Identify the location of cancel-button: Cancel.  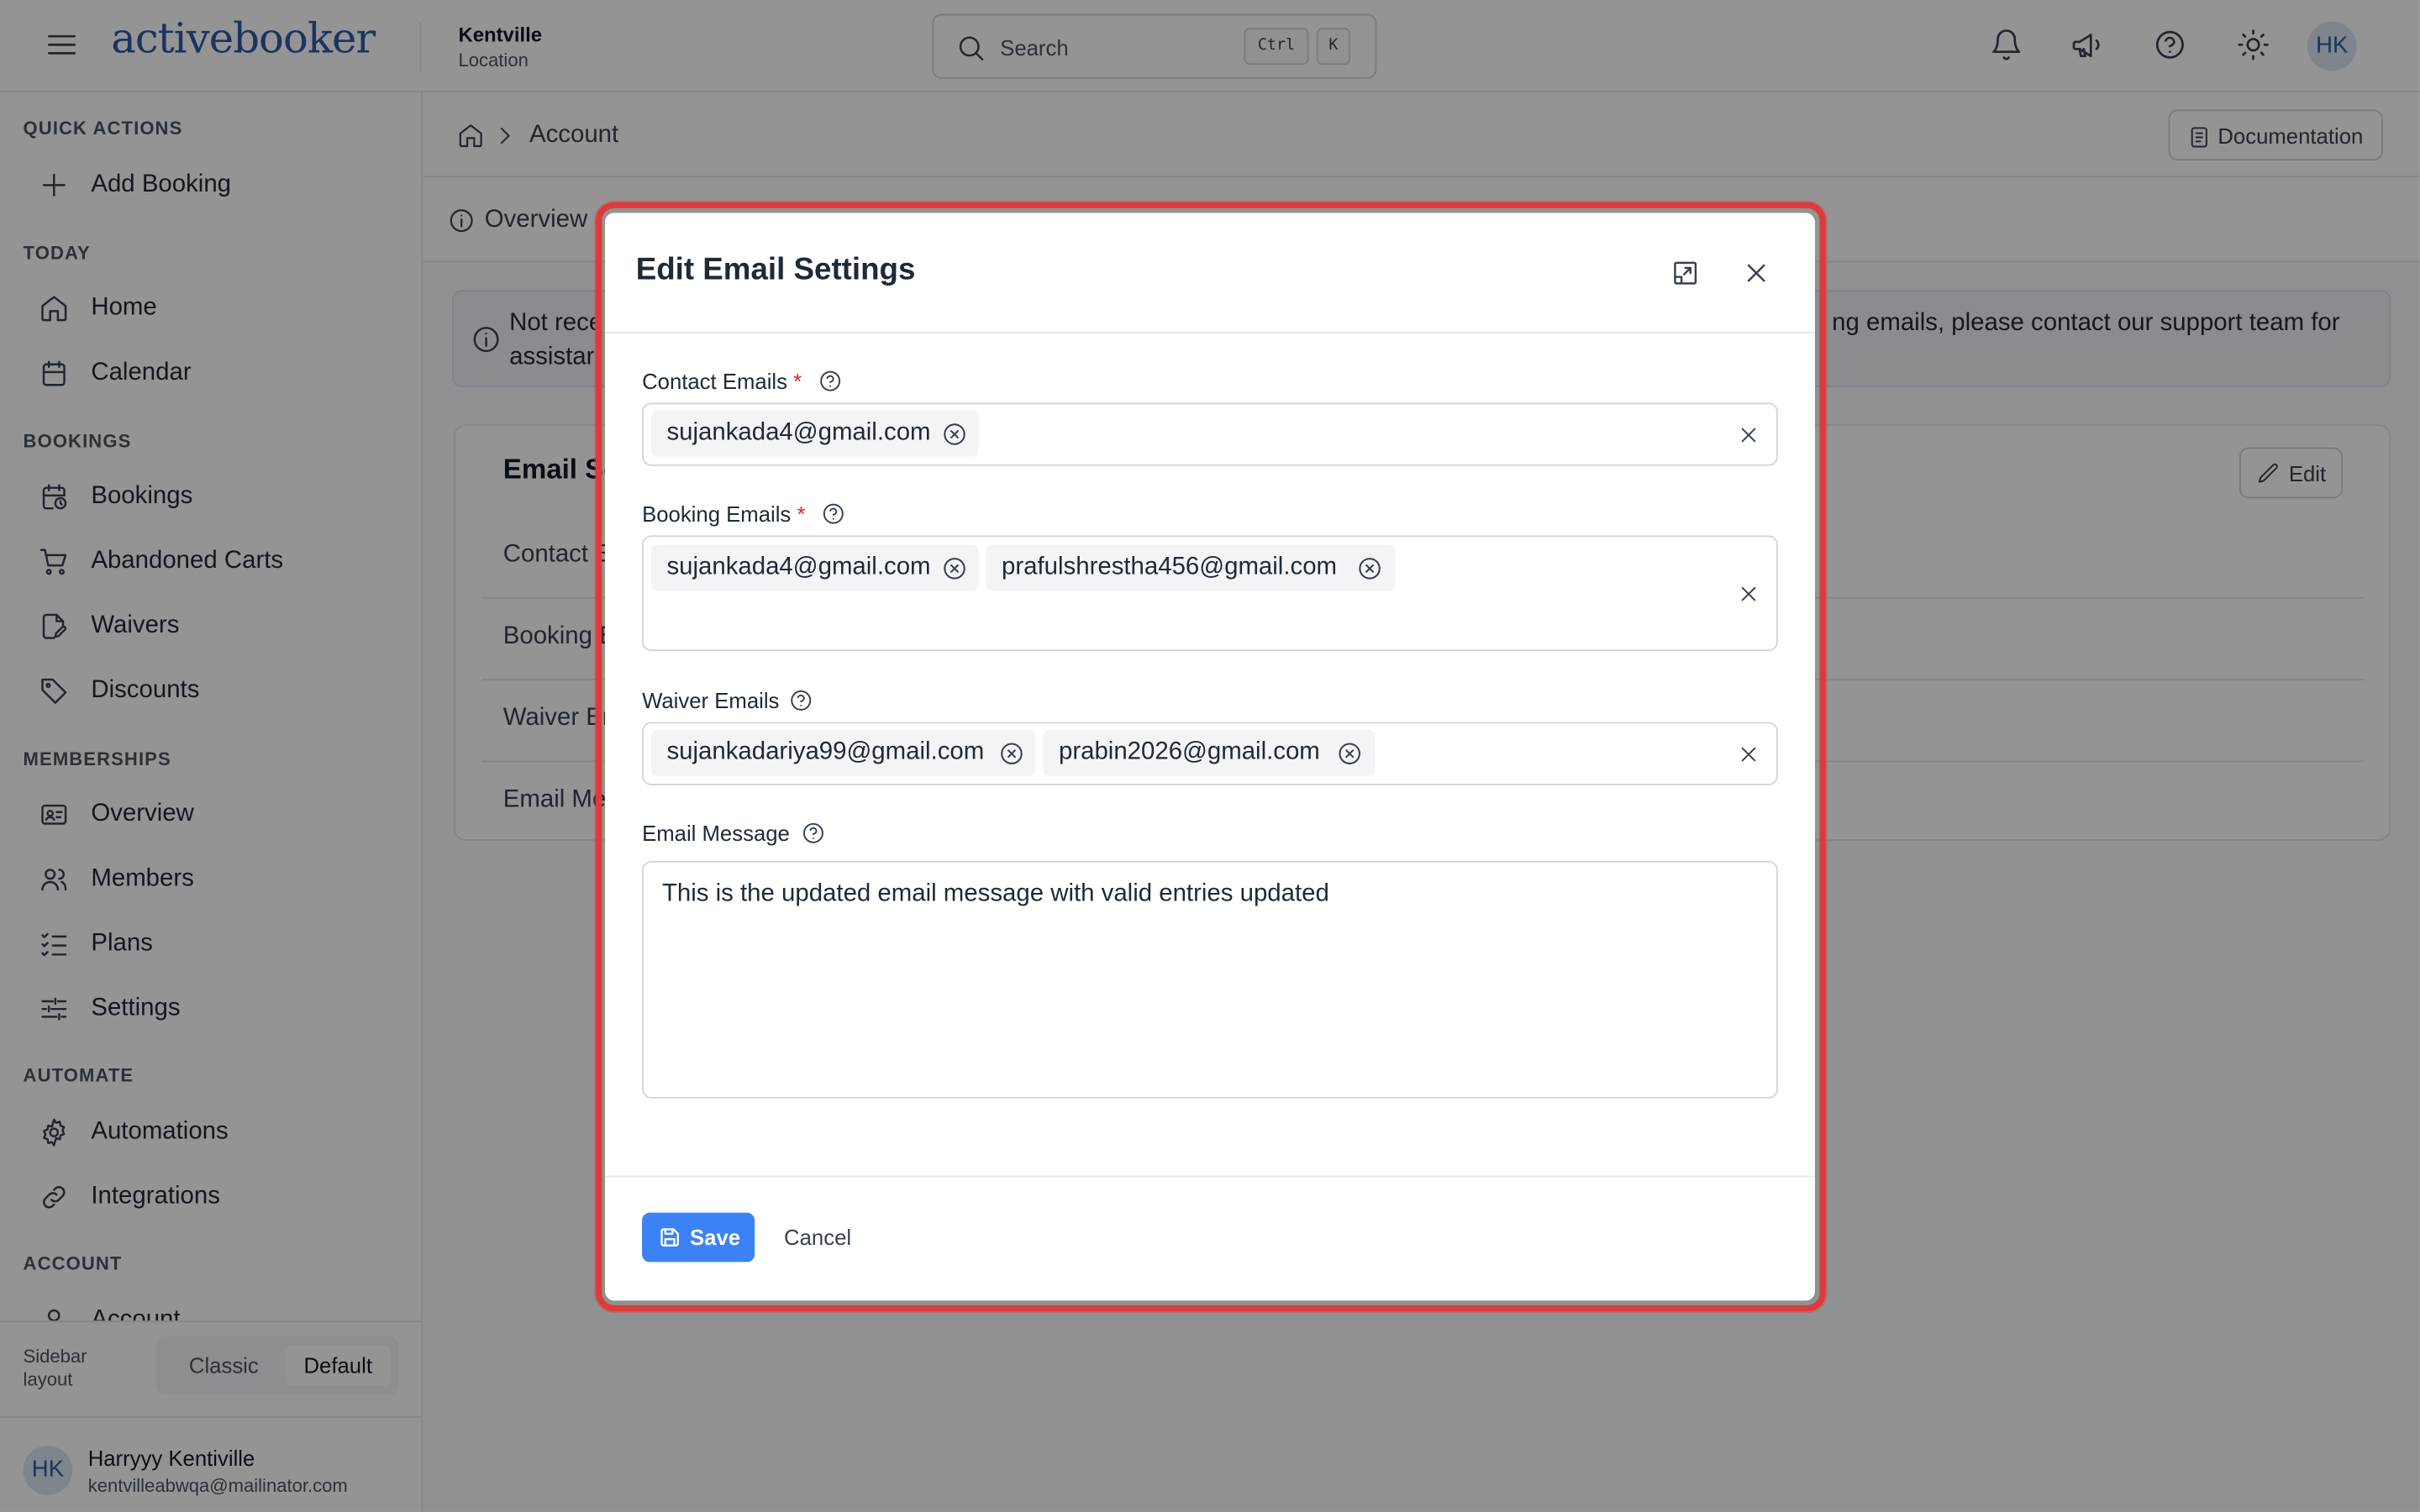
(817, 1237).